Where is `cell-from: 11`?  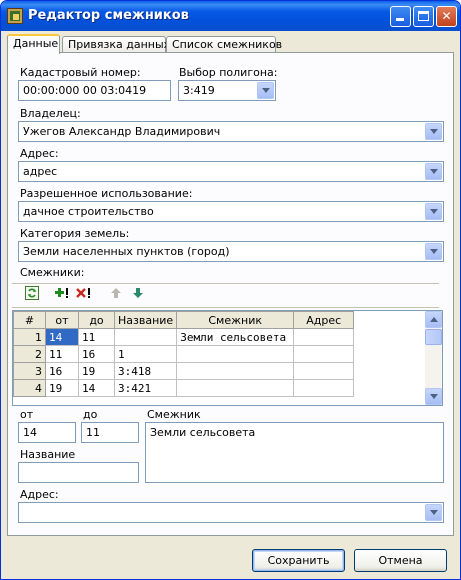
cell-from: 11 is located at coordinates (62, 354).